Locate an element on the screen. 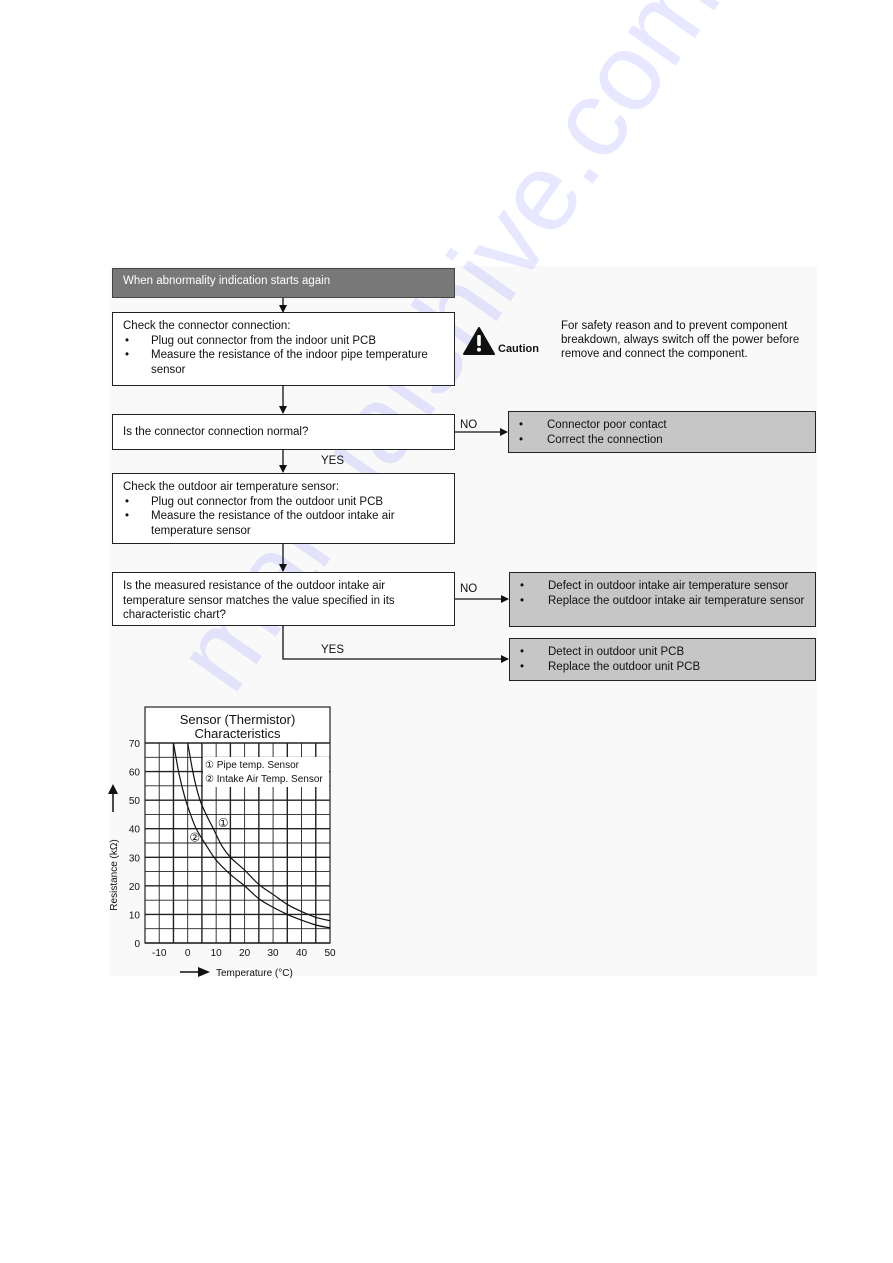  x-tick-label: 50 is located at coordinates (330, 953).